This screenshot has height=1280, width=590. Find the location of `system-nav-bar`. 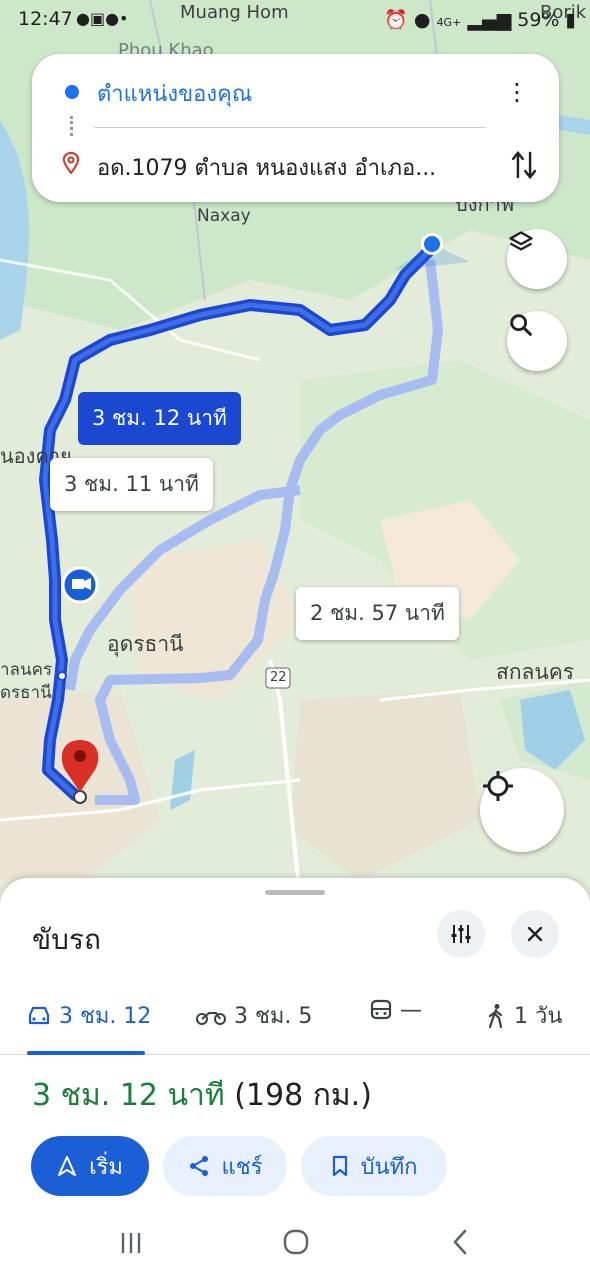

system-nav-bar is located at coordinates (295, 1245).